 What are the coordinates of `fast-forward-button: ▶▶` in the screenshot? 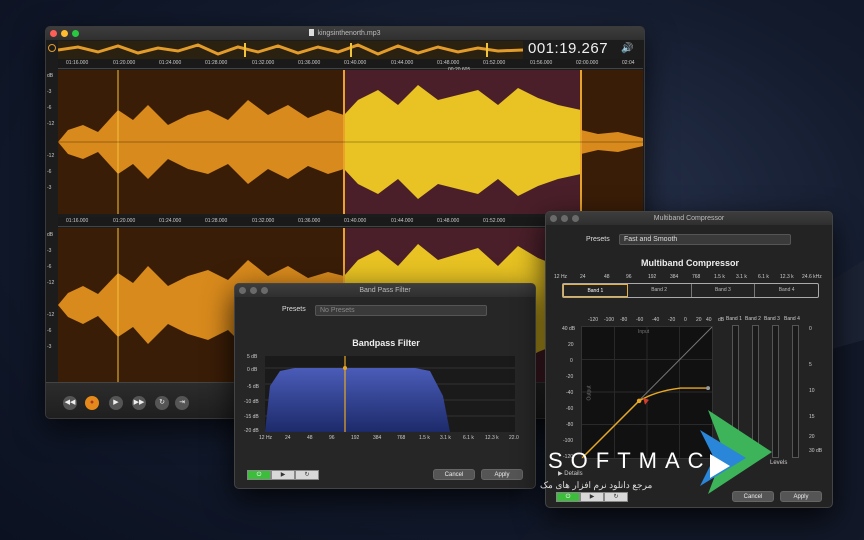 It's located at (139, 403).